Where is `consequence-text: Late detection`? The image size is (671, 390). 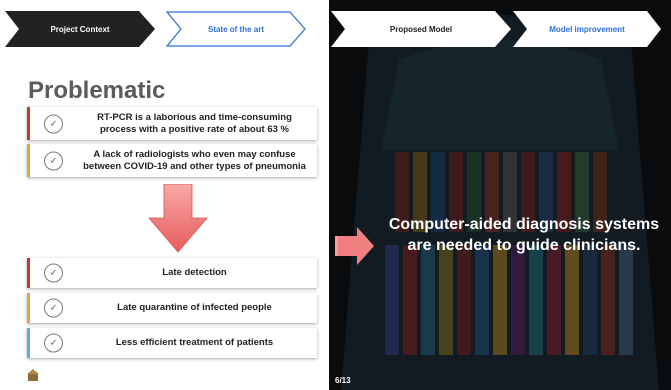 consequence-text: Late detection is located at coordinates (194, 272).